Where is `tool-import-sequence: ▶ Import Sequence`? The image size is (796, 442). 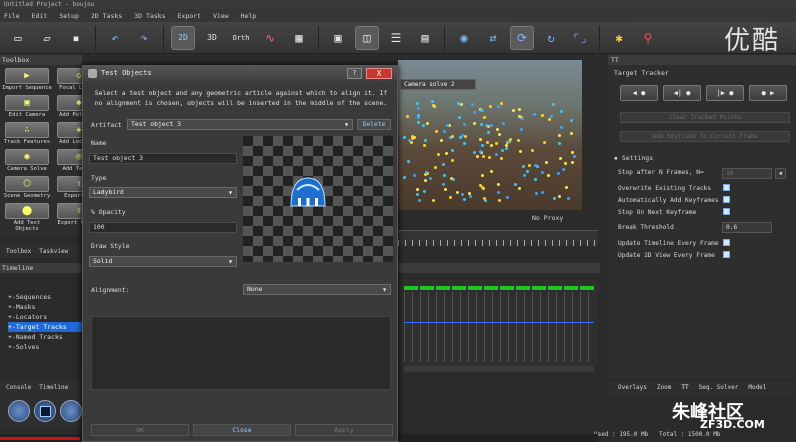 tool-import-sequence: ▶ Import Sequence is located at coordinates (27, 81).